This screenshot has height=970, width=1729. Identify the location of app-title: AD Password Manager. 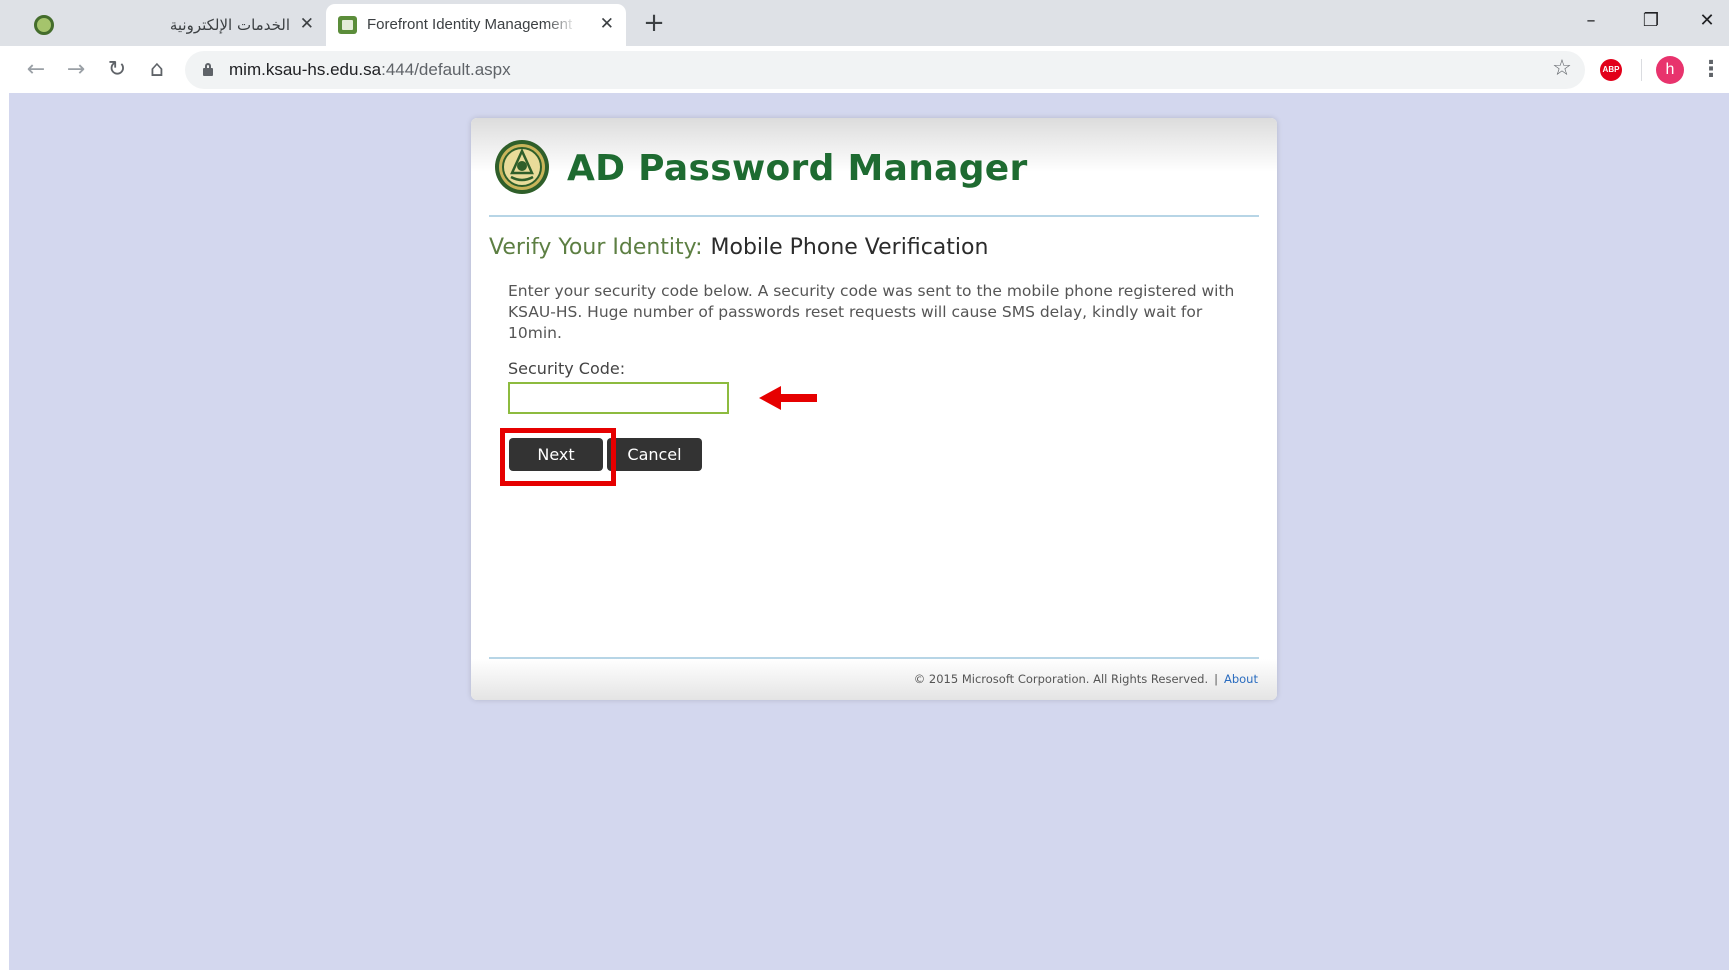
(797, 168).